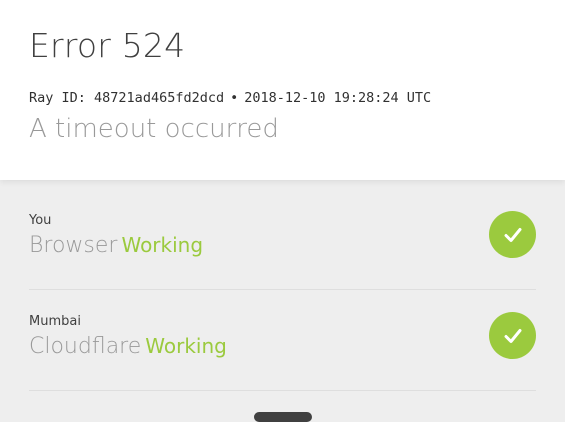  I want to click on status-item-name: Cloudflare, so click(85, 346).